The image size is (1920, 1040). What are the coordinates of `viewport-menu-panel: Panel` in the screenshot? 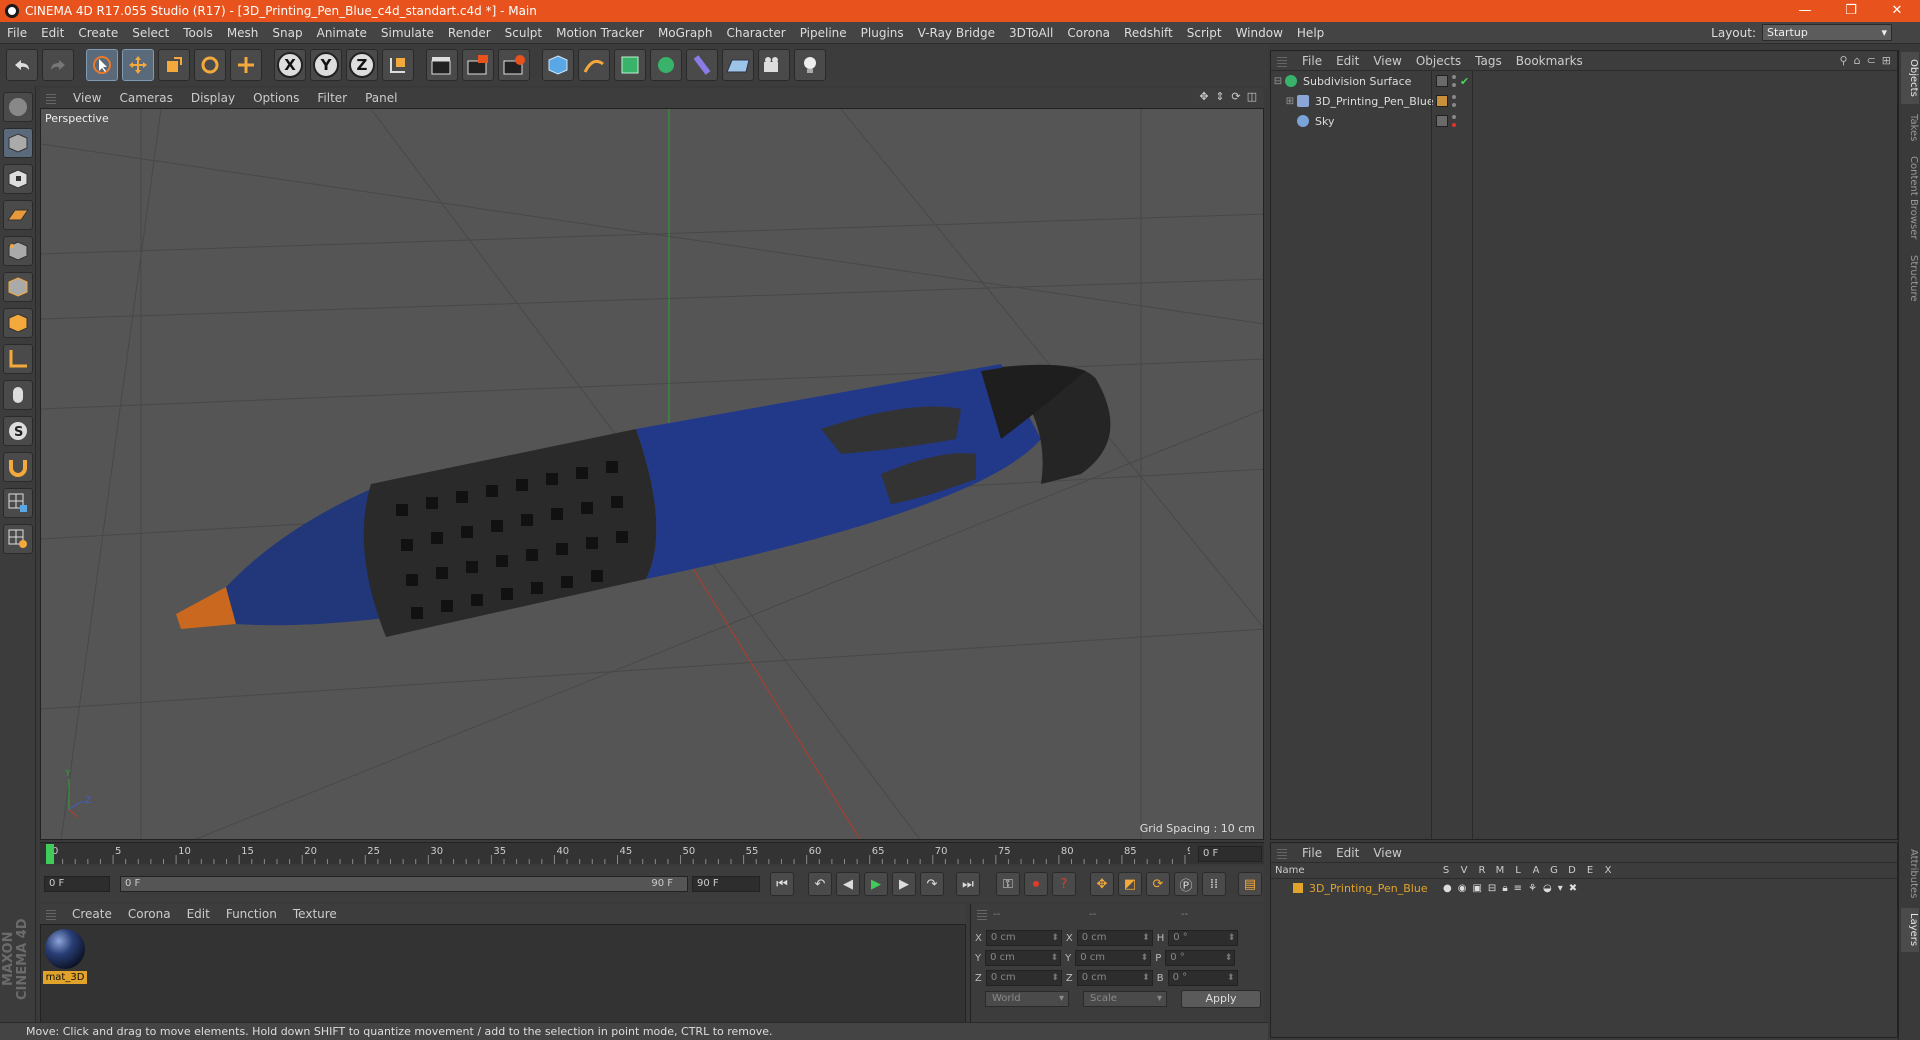 It's located at (381, 98).